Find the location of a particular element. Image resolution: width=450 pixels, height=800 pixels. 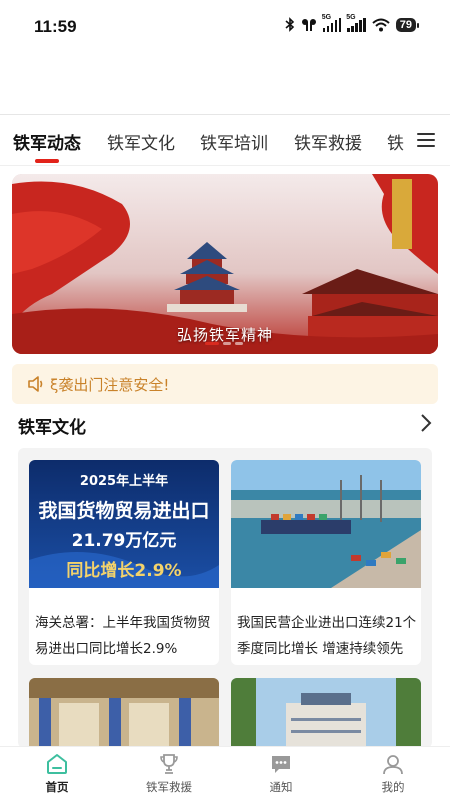

battery-indicator: 79 is located at coordinates (407, 24).